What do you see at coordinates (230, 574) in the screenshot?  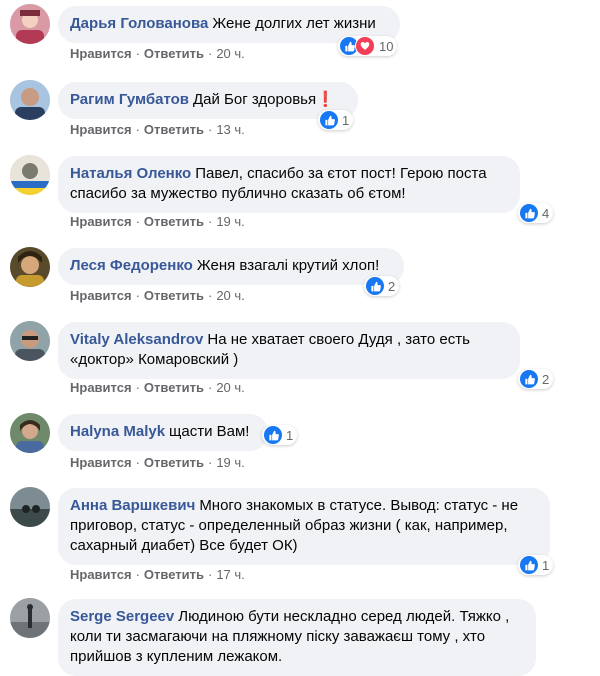 I see `timestamp: 17 ч.` at bounding box center [230, 574].